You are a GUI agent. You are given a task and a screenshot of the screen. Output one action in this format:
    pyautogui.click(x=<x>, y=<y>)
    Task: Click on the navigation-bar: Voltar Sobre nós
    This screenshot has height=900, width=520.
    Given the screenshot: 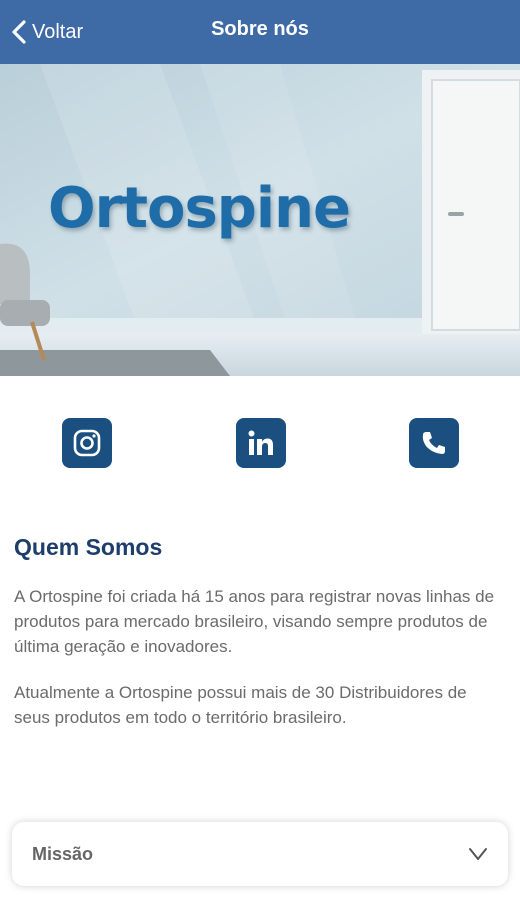 What is the action you would take?
    pyautogui.click(x=260, y=32)
    